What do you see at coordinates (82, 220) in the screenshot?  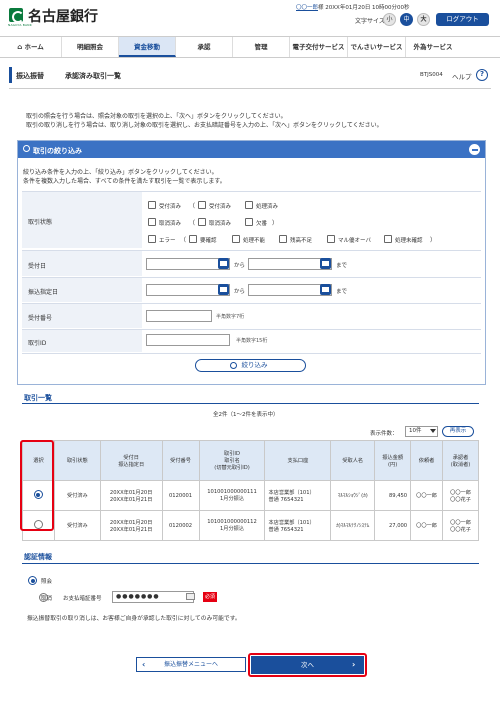 I see `status-label-cell: 取引状態` at bounding box center [82, 220].